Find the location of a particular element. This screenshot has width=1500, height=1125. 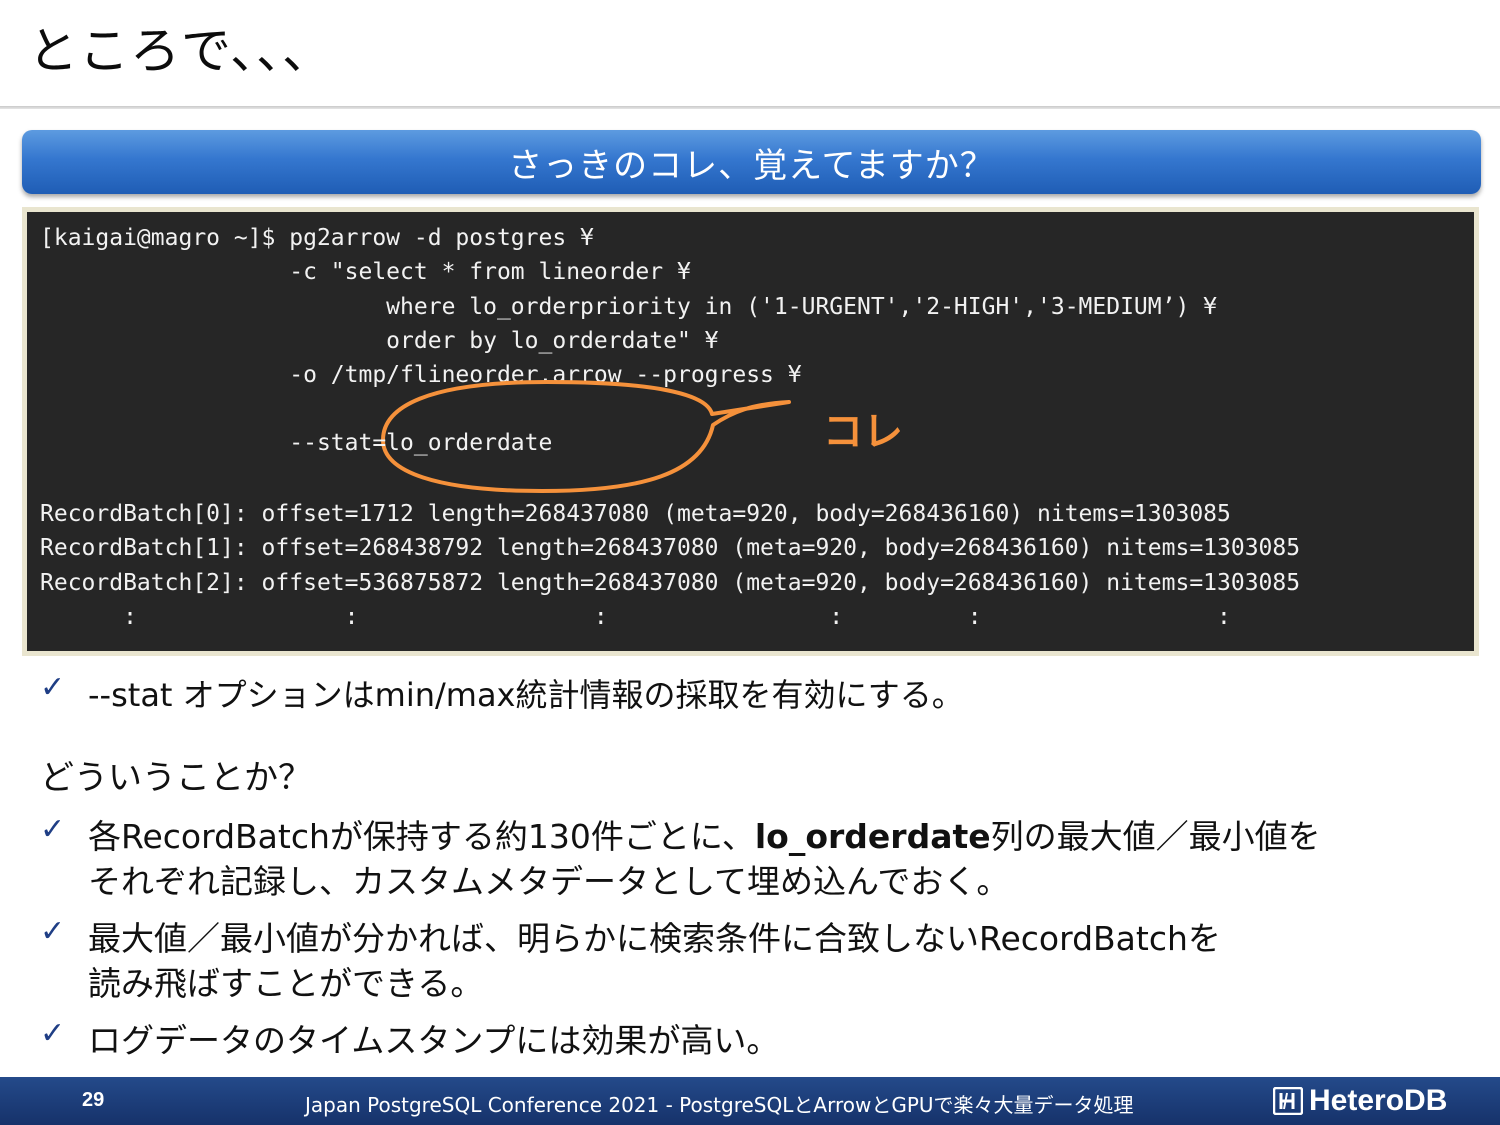

bullet-skip-recordbatch: 最大値／最小値が分かれば、明らかに検索条件に合致しないRecordBatchを is located at coordinates (654, 938).